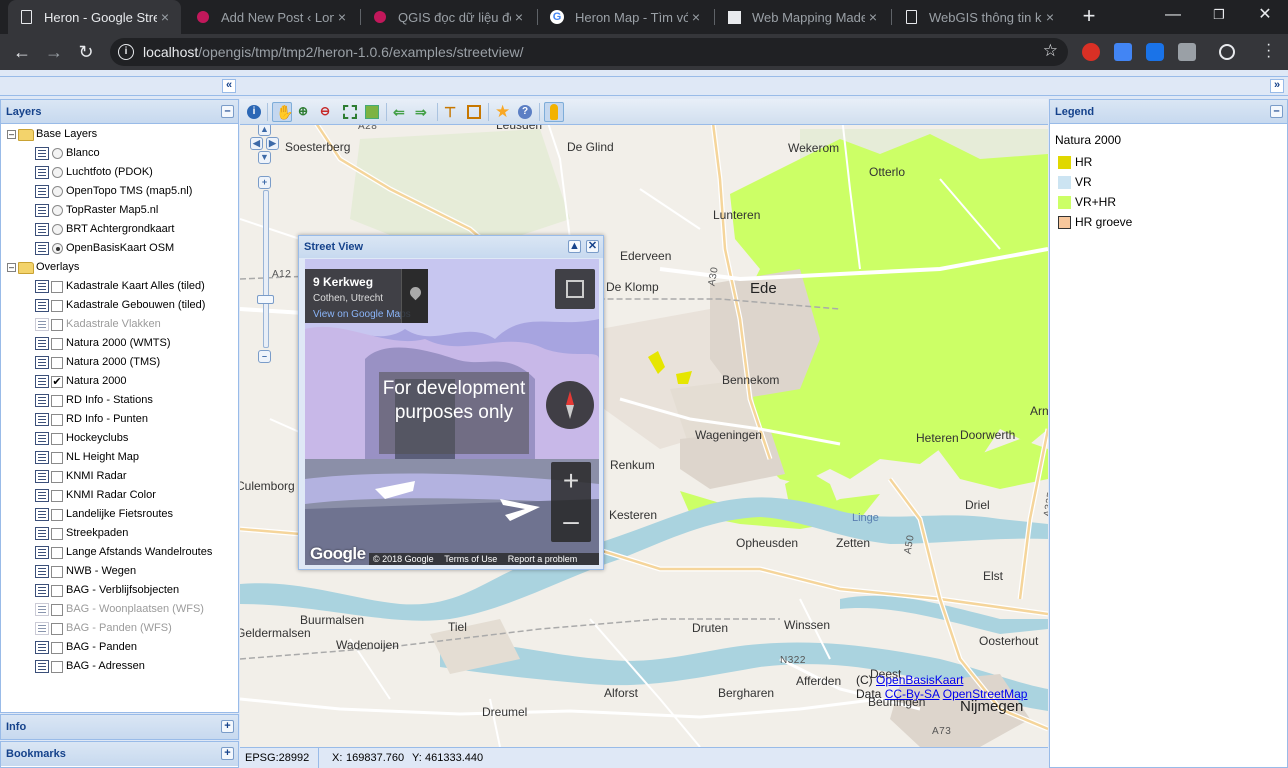 The width and height of the screenshot is (1288, 768). Describe the element at coordinates (119, 267) in the screenshot. I see `layer-folder: – Overlays` at that location.